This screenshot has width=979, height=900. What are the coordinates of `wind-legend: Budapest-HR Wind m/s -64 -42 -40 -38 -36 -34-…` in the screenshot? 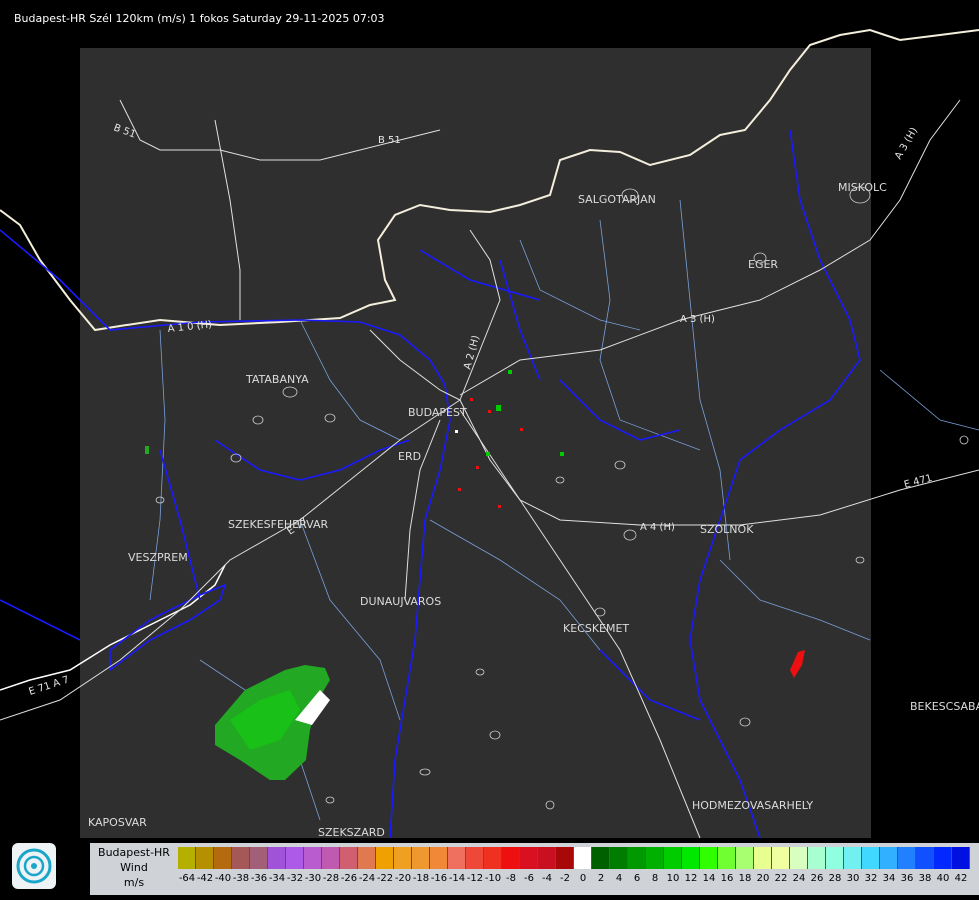 It's located at (534, 869).